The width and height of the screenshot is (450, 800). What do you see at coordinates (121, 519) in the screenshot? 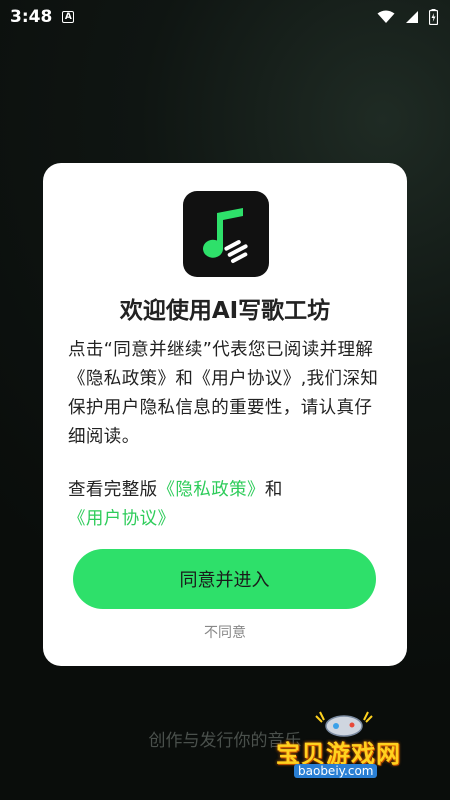
I see `user-agreement-link: 《用户协议》` at bounding box center [121, 519].